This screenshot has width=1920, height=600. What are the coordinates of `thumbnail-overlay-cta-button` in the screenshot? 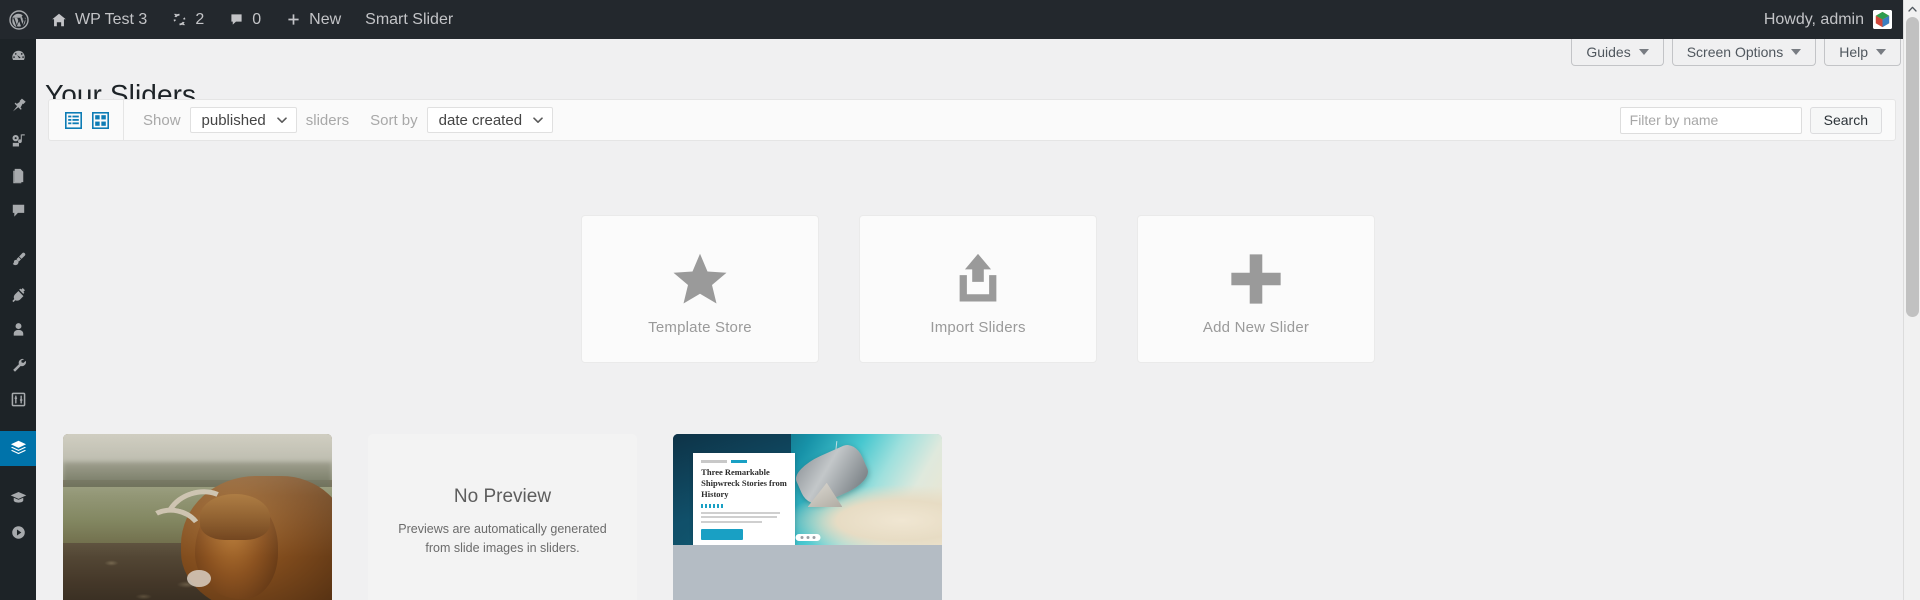 It's located at (722, 534).